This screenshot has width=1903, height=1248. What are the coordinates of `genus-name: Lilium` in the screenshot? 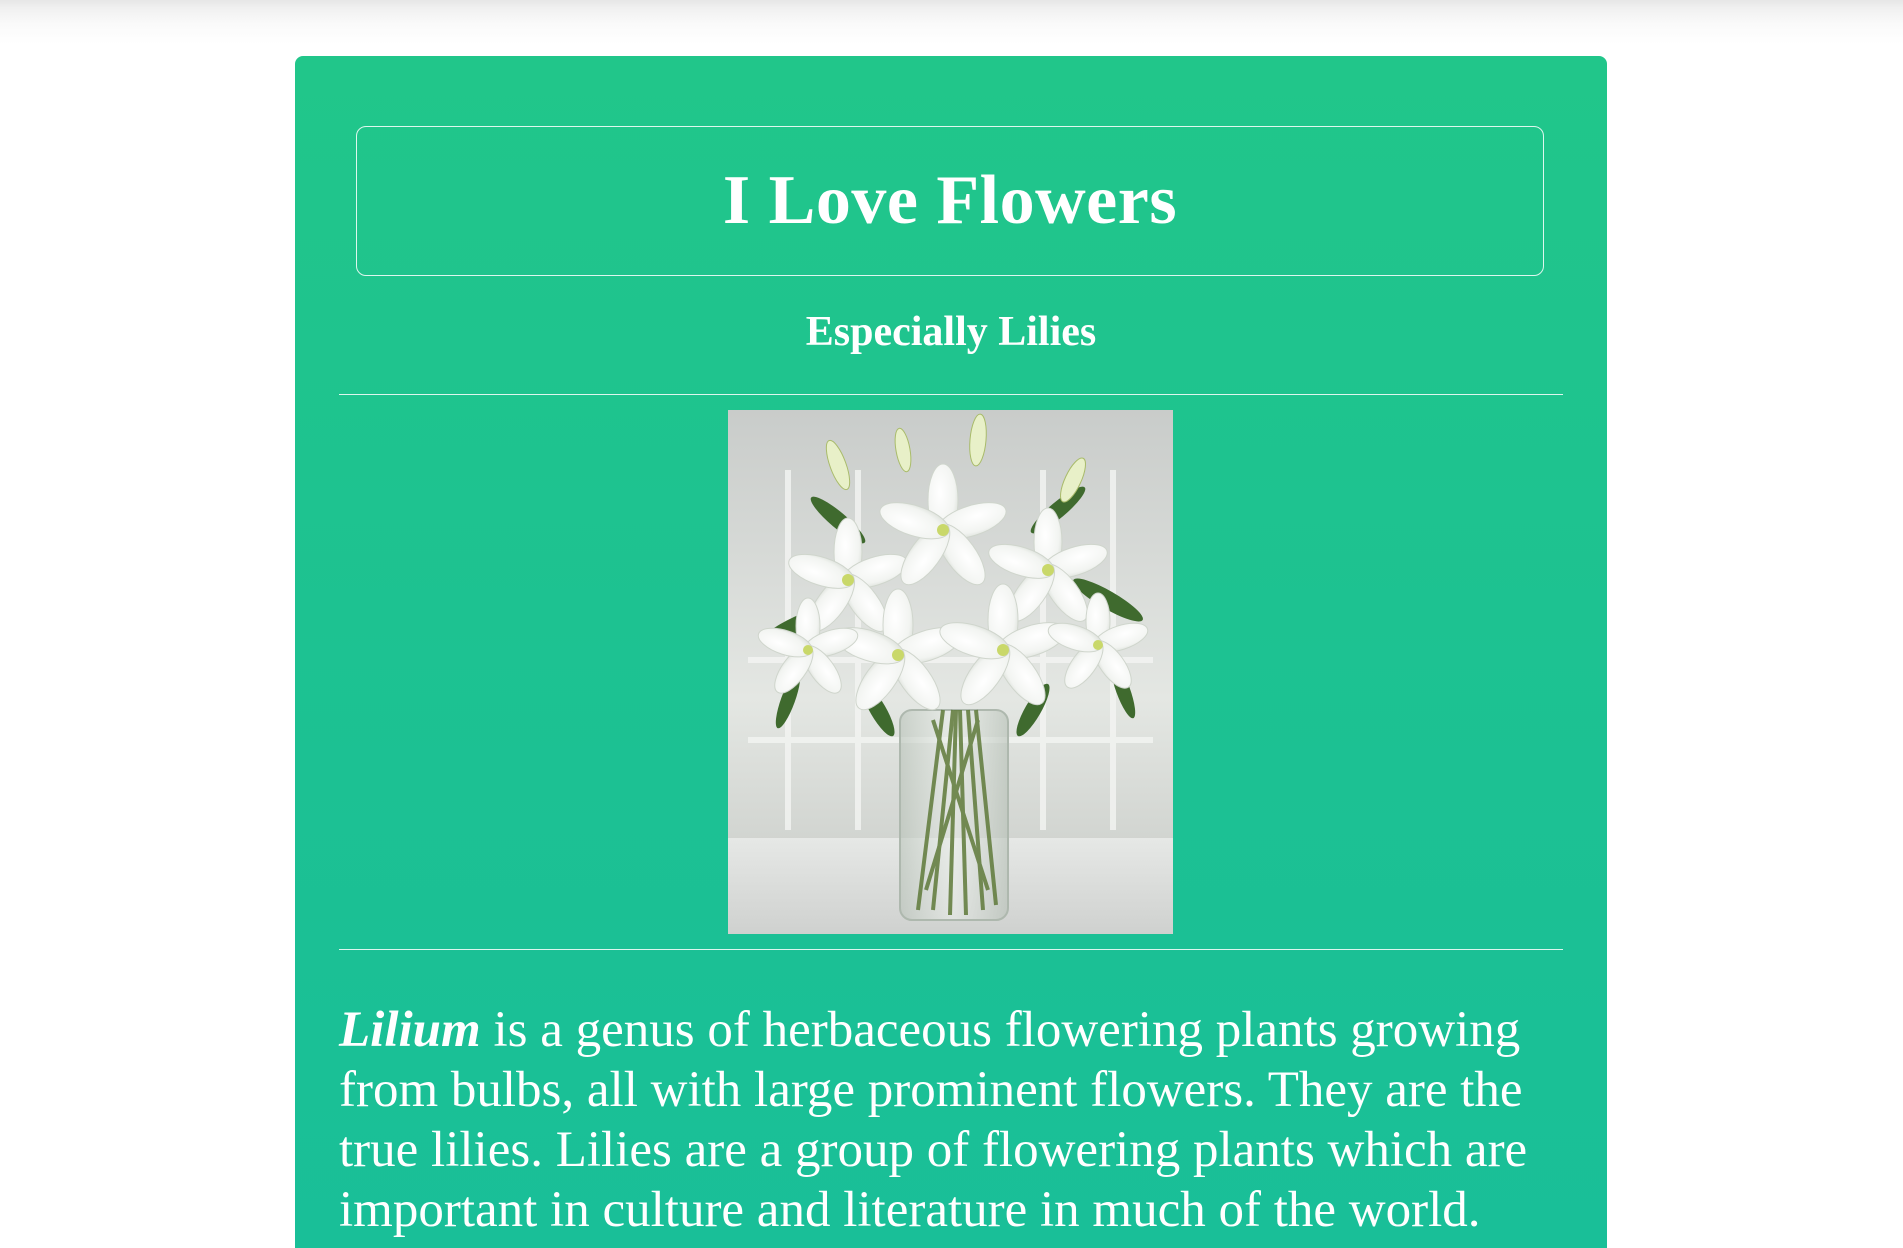 It's located at (410, 1030).